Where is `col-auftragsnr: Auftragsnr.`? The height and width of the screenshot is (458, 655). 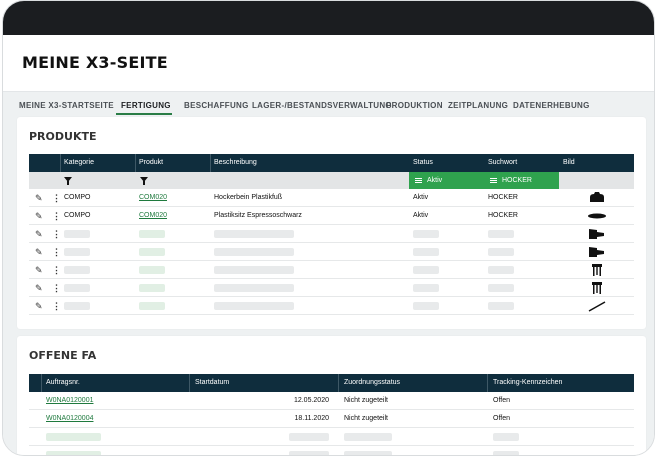 col-auftragsnr: Auftragsnr. is located at coordinates (63, 382).